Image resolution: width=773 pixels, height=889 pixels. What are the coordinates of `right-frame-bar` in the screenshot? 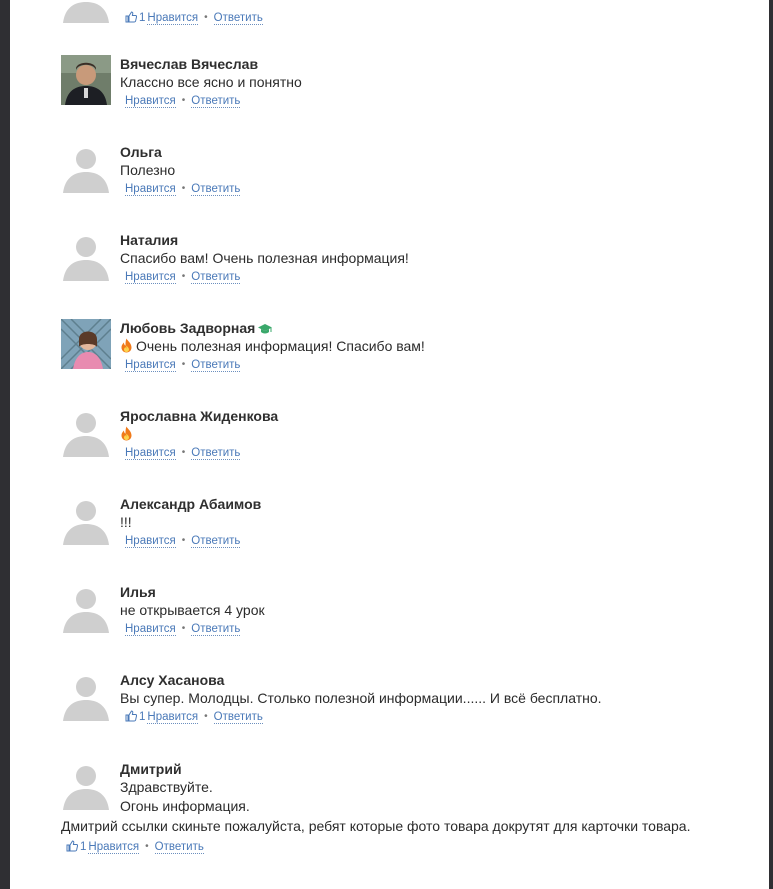 It's located at (771, 444).